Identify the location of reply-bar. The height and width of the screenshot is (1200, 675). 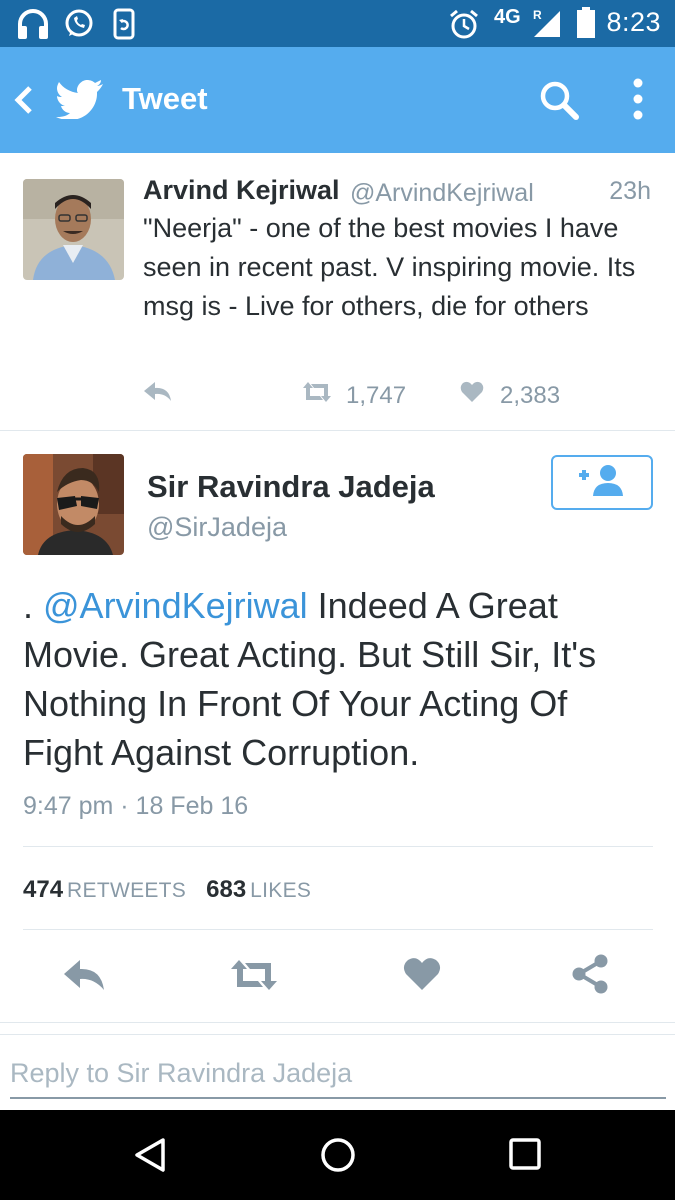
(337, 1071).